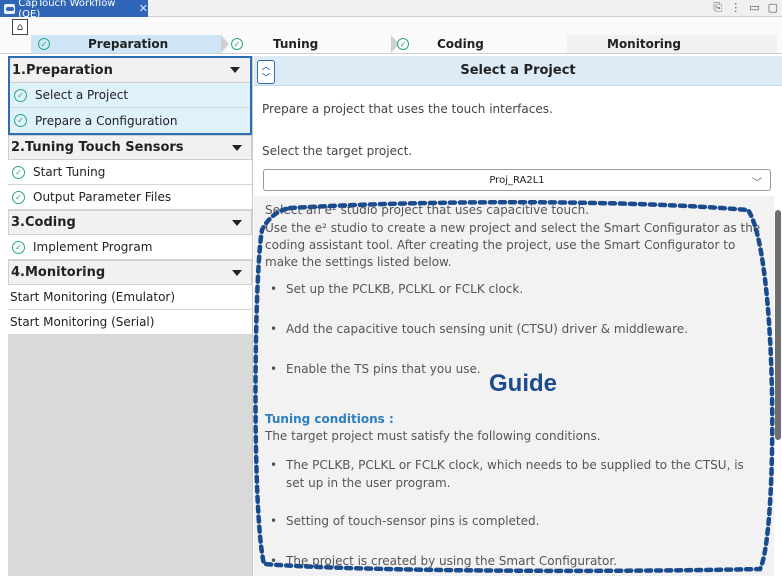 The height and width of the screenshot is (576, 782). I want to click on step-coding: ✓ Coding, so click(483, 44).